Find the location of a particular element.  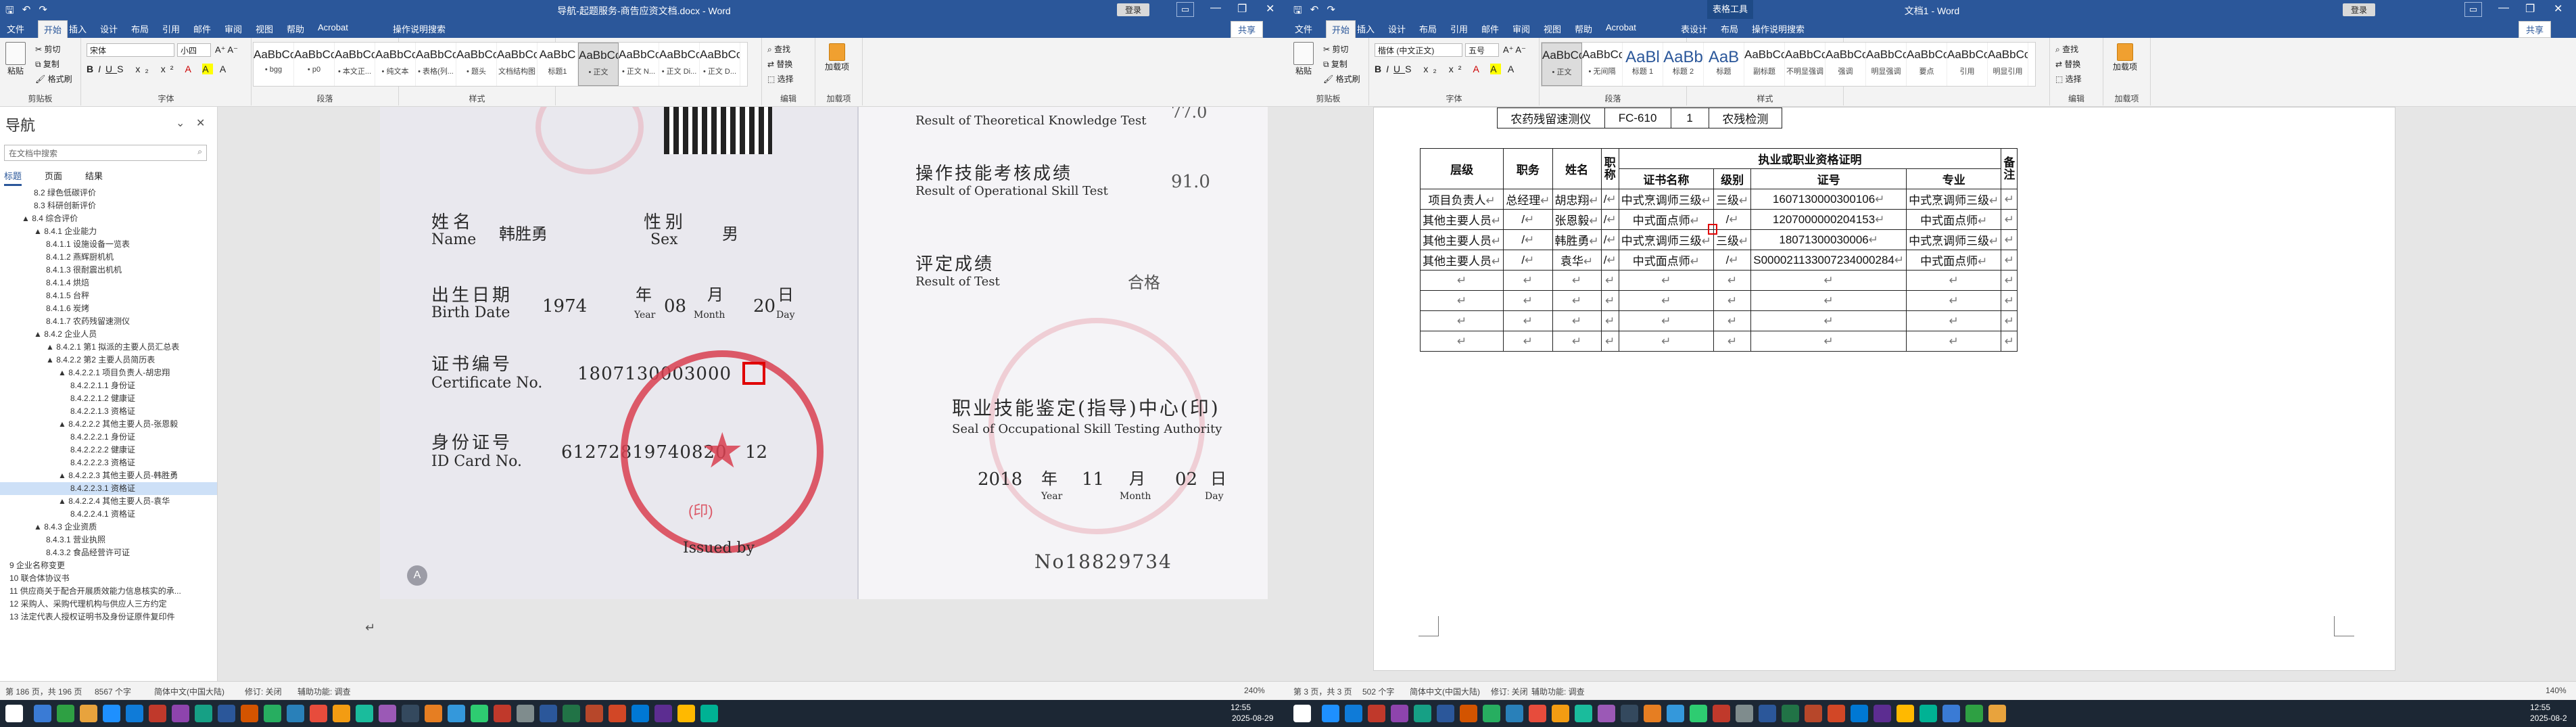

tab-2: 插入 is located at coordinates (78, 28).